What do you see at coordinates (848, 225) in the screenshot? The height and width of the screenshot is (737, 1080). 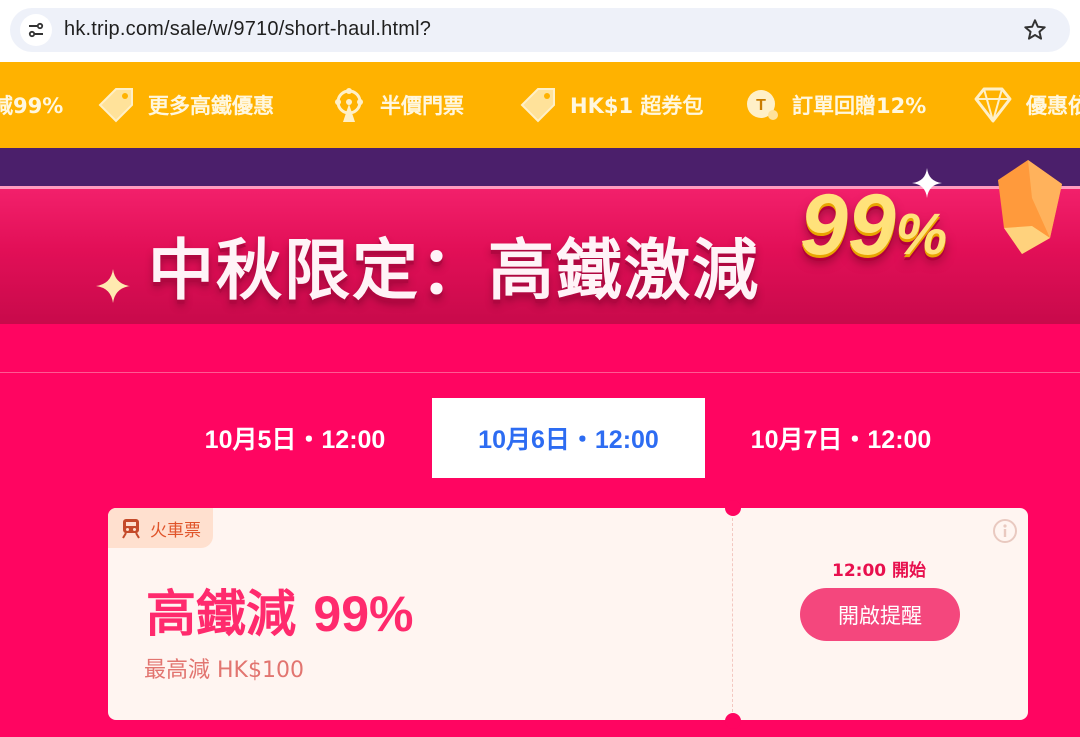 I see `banner-number: 99` at bounding box center [848, 225].